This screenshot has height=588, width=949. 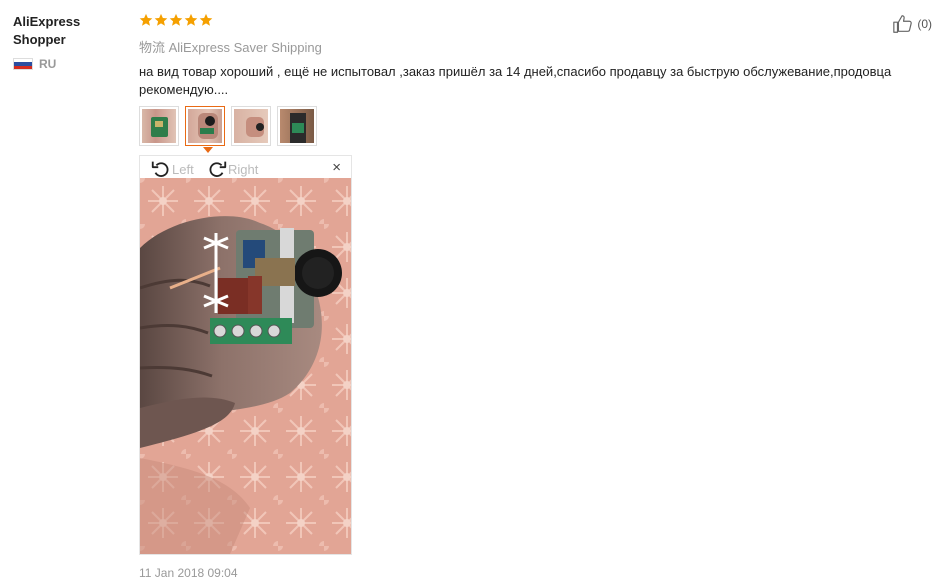 I want to click on helpful-count: (0), so click(x=924, y=24).